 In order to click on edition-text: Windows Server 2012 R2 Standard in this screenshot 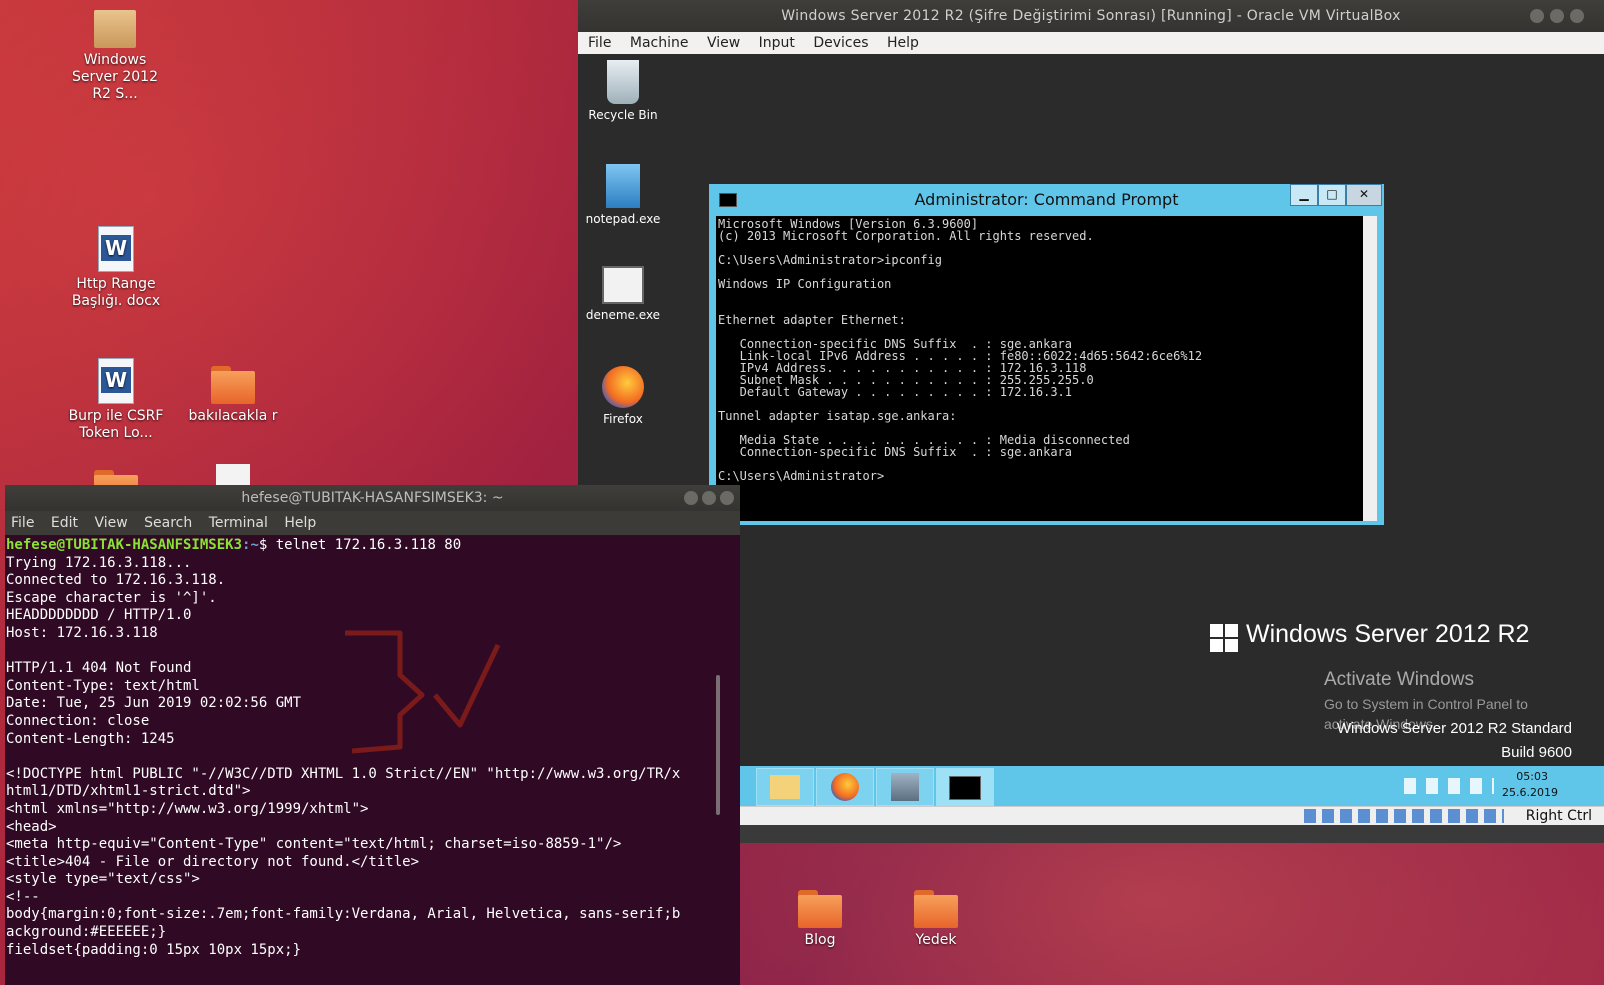, I will do `click(1454, 728)`.